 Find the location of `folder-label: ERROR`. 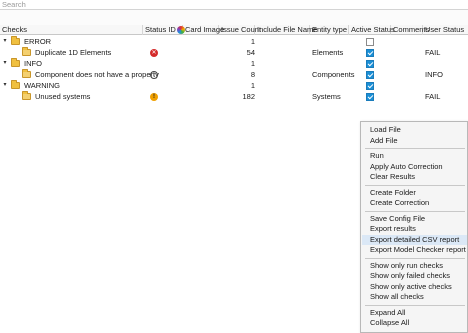

folder-label: ERROR is located at coordinates (38, 41).